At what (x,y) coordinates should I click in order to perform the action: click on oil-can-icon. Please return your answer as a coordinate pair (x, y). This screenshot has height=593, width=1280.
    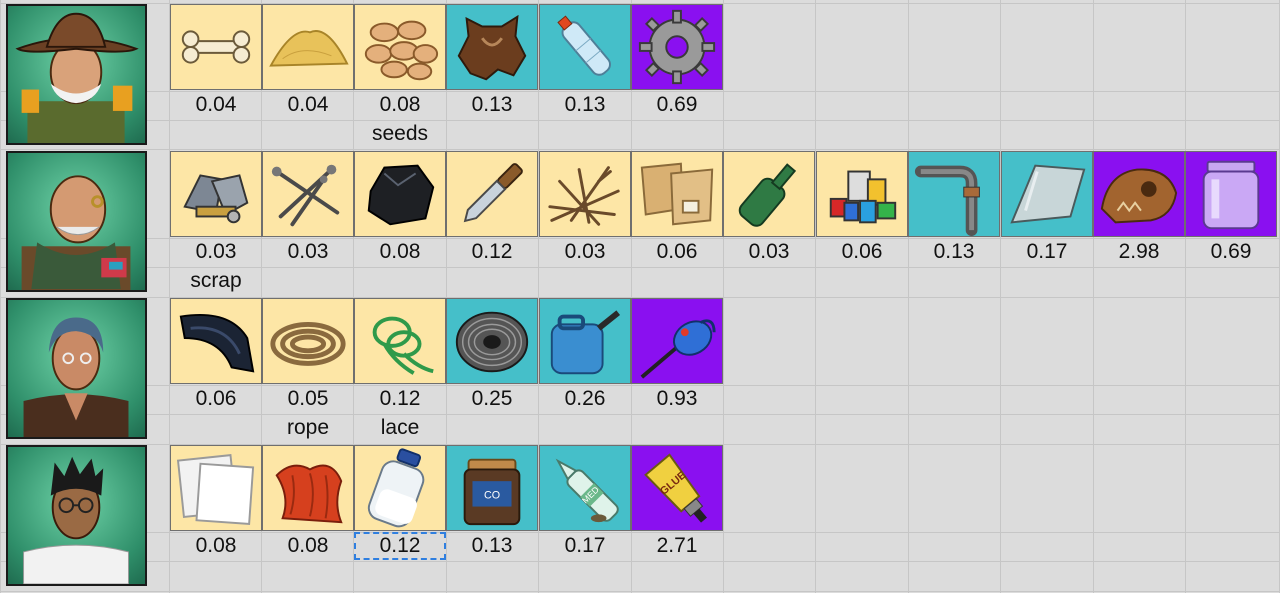
    Looking at the image, I should click on (677, 341).